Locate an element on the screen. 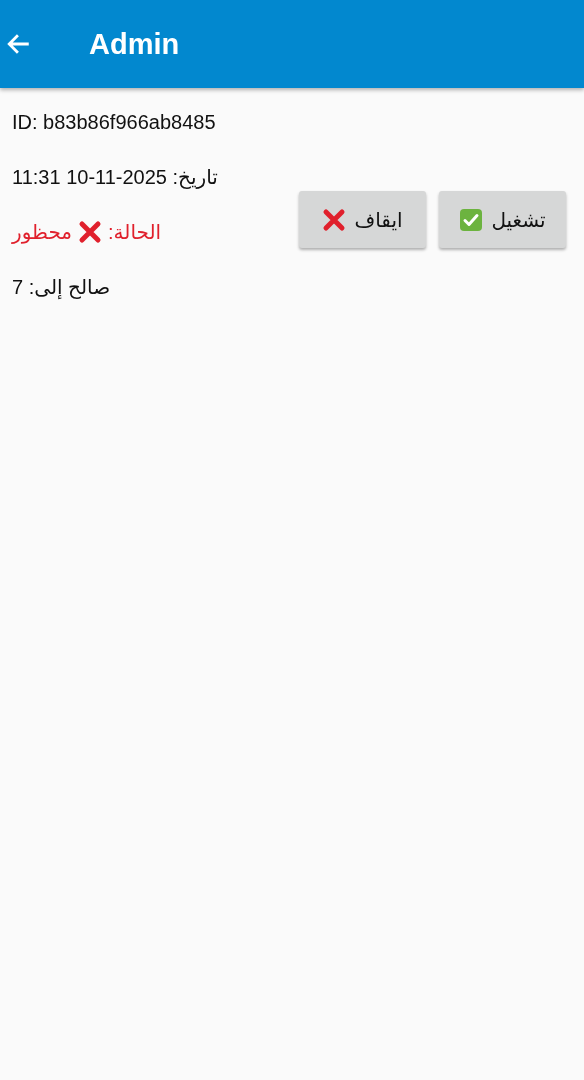 Image resolution: width=584 pixels, height=1080 pixels. device-id: ID: b83b86f966ab8485 is located at coordinates (114, 122).